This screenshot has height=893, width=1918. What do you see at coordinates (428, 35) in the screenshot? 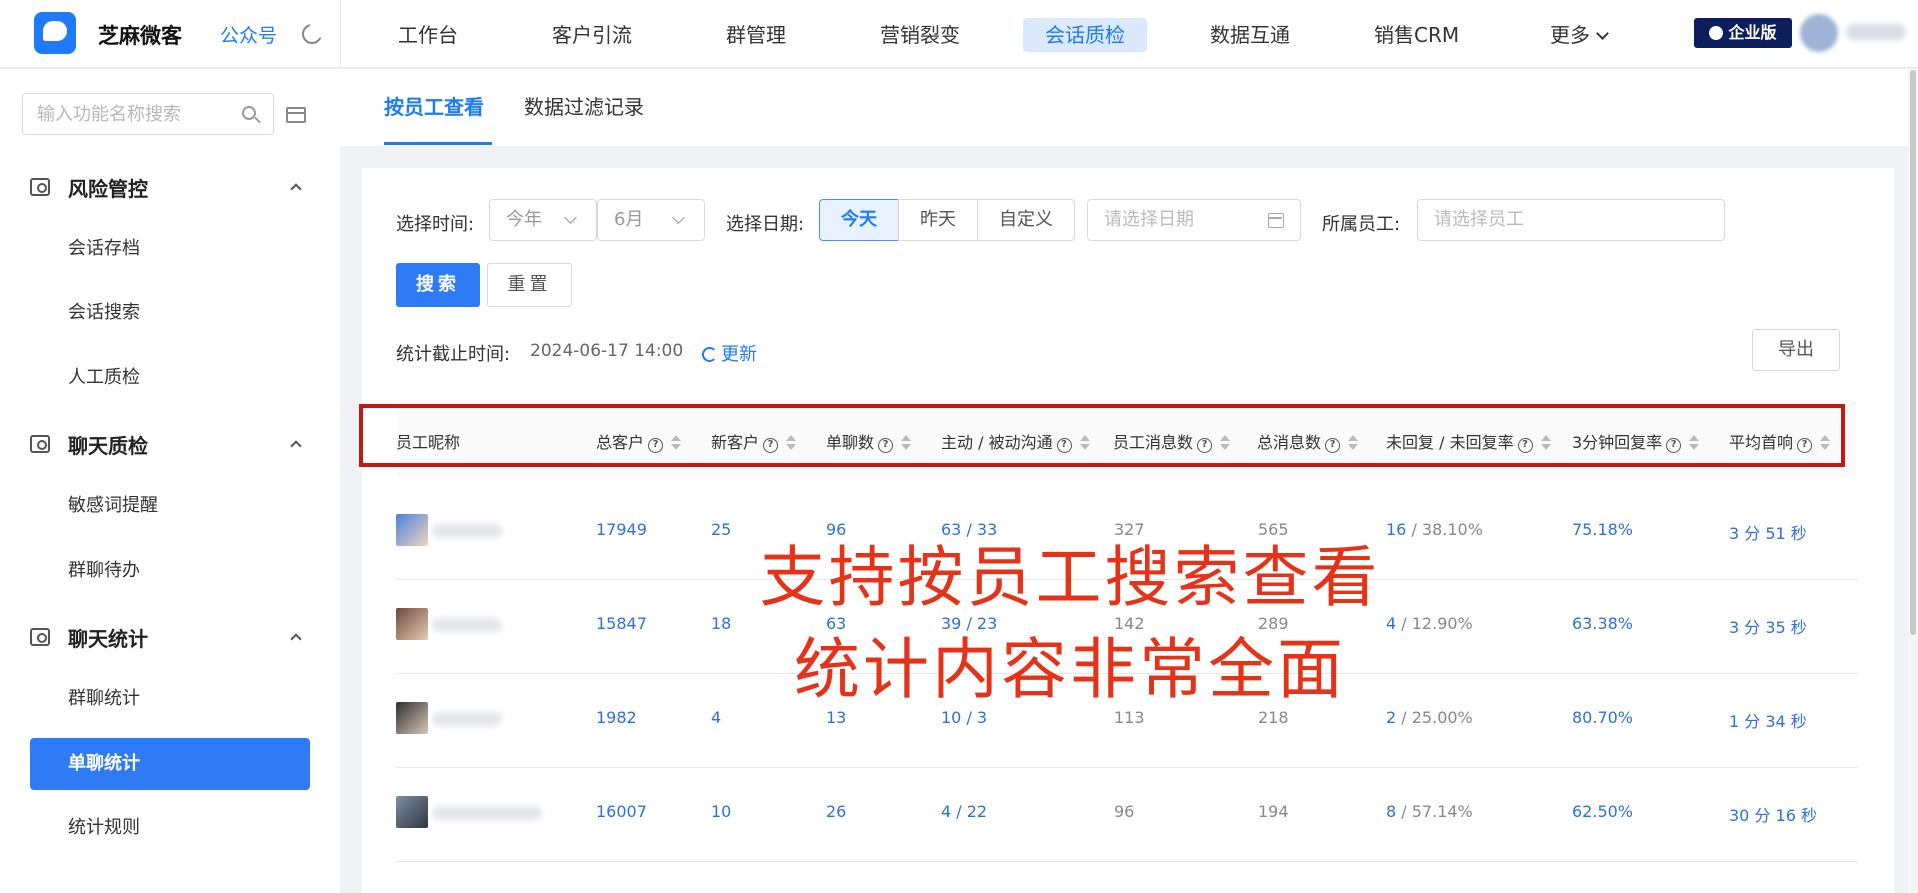
I see `nav-workbench: 工作台` at bounding box center [428, 35].